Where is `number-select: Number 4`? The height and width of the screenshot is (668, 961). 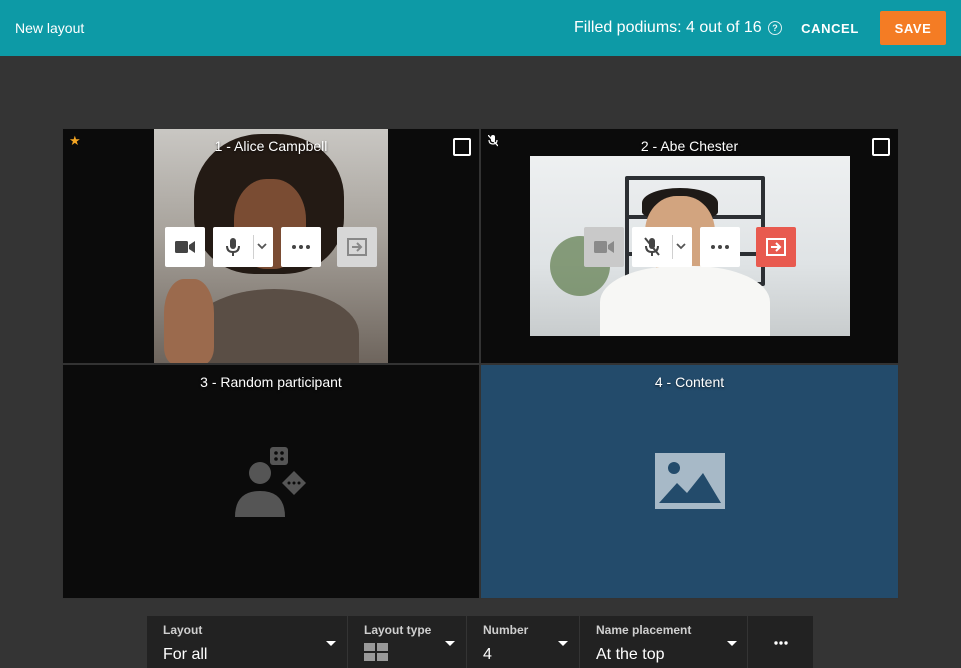 number-select: Number 4 is located at coordinates (523, 642).